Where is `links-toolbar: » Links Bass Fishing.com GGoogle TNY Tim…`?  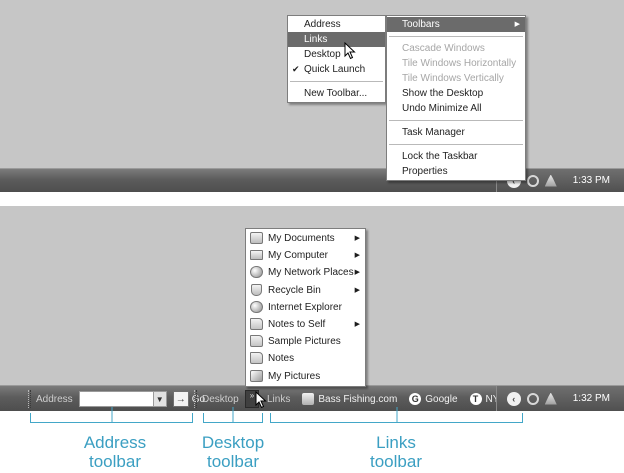 links-toolbar: » Links Bass Fishing.com GGoogle TNY Tim… is located at coordinates (387, 399).